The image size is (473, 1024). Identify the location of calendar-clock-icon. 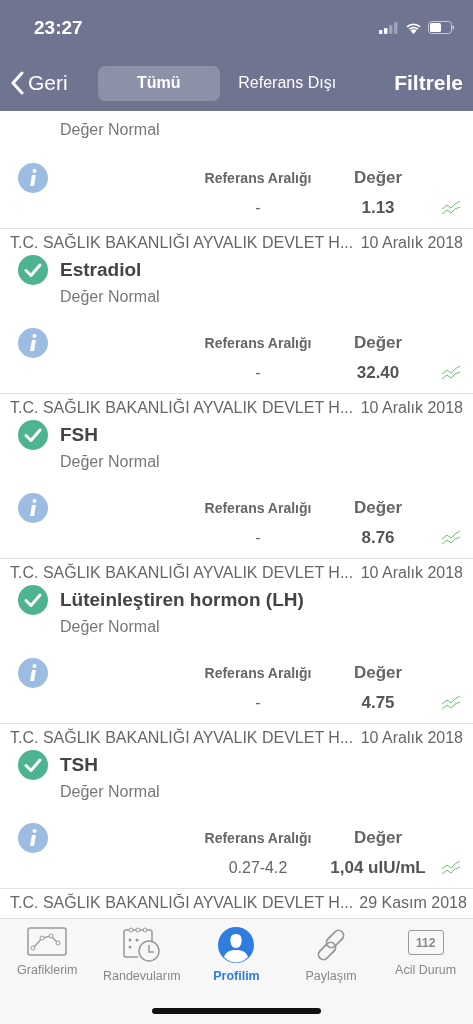
(141, 945).